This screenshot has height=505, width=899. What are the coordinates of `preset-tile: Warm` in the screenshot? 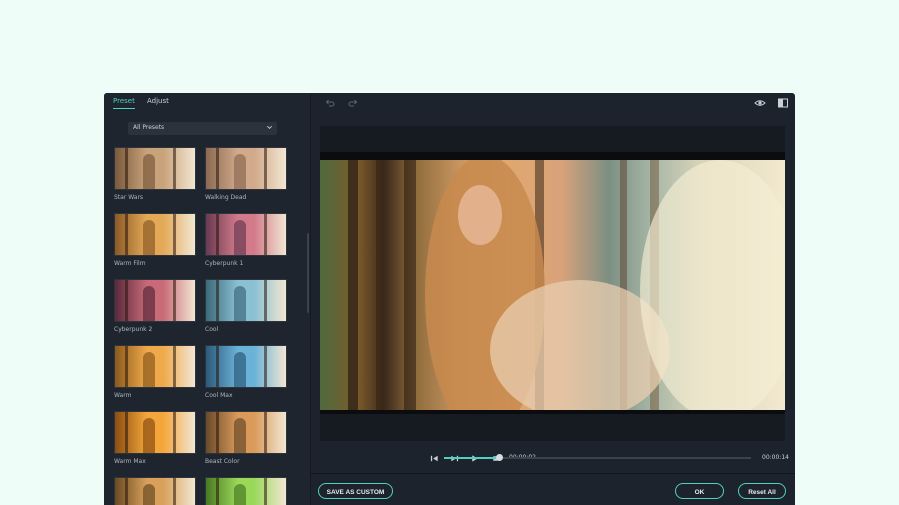 It's located at (155, 372).